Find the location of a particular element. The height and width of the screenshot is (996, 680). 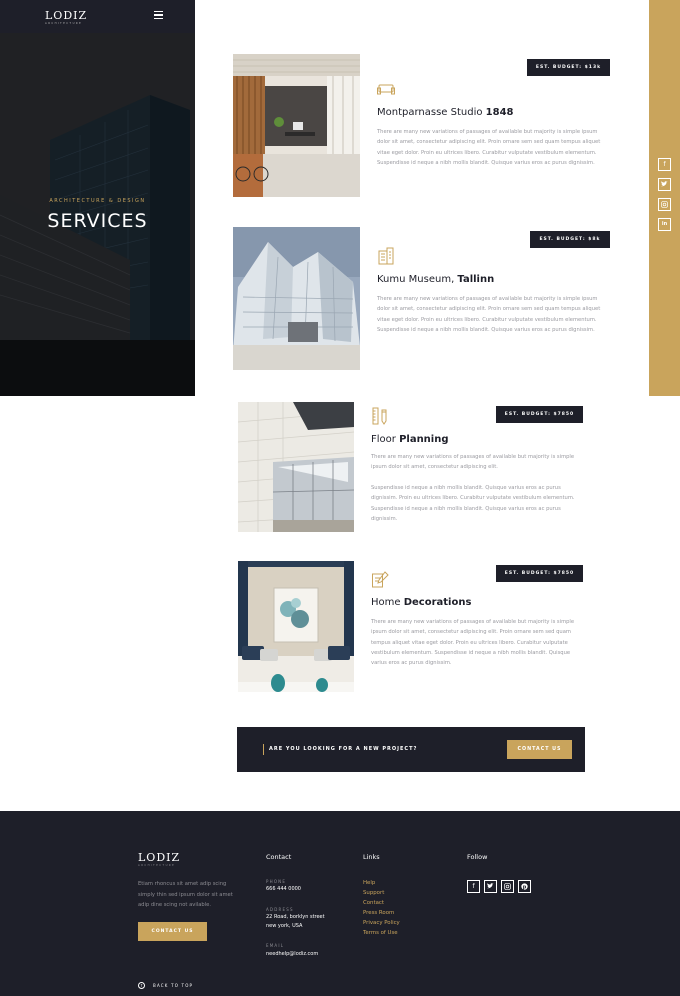

page-title: SERVICES is located at coordinates (97, 221).